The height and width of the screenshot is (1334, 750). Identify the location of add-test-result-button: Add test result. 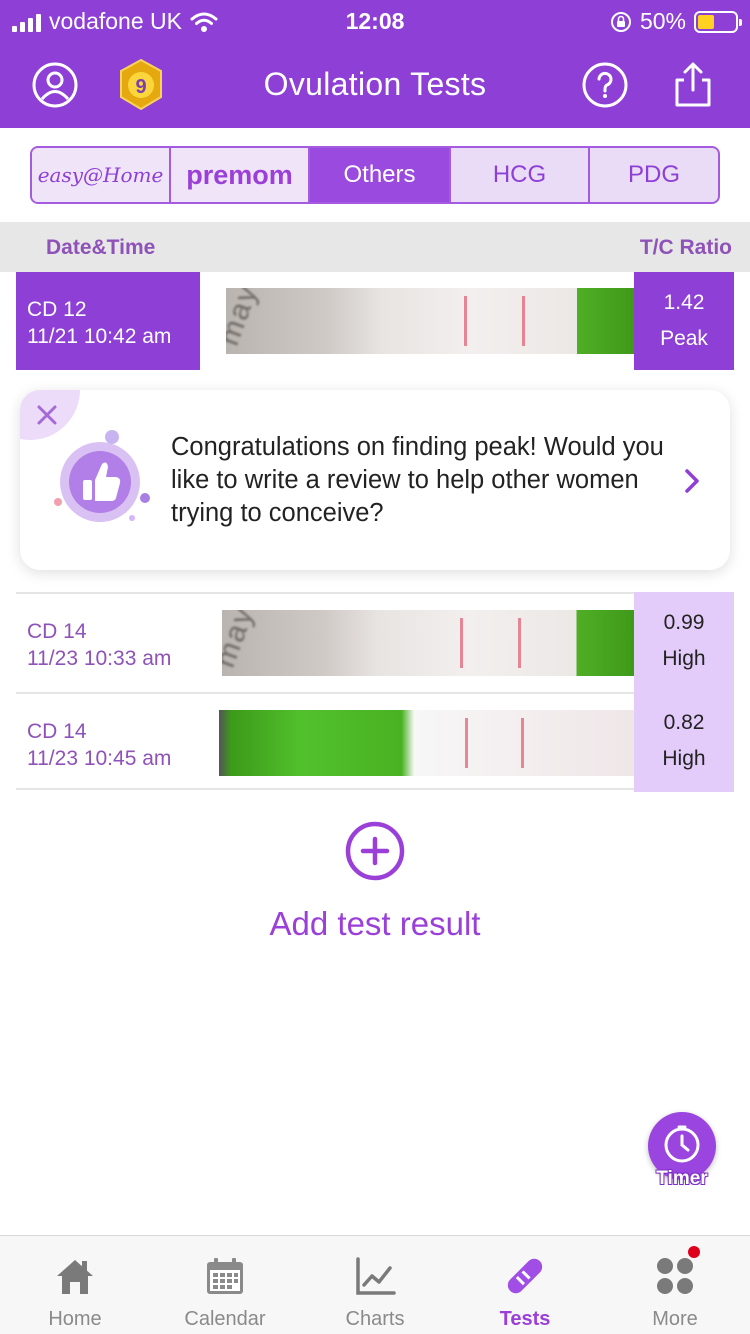
(375, 924).